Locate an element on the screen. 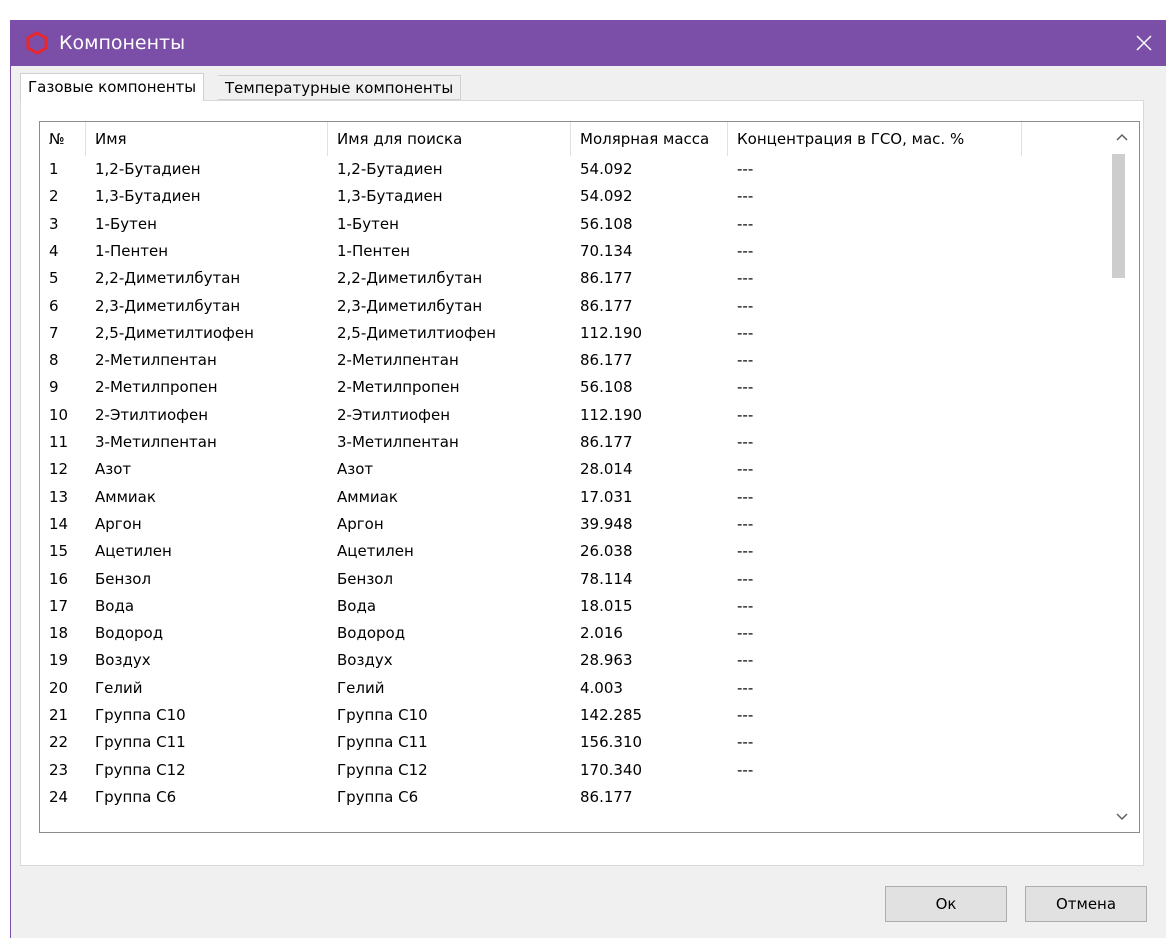 This screenshot has height=938, width=1166. column-header-concentration: Концентрация в ГСО, мас. % is located at coordinates (875, 139).